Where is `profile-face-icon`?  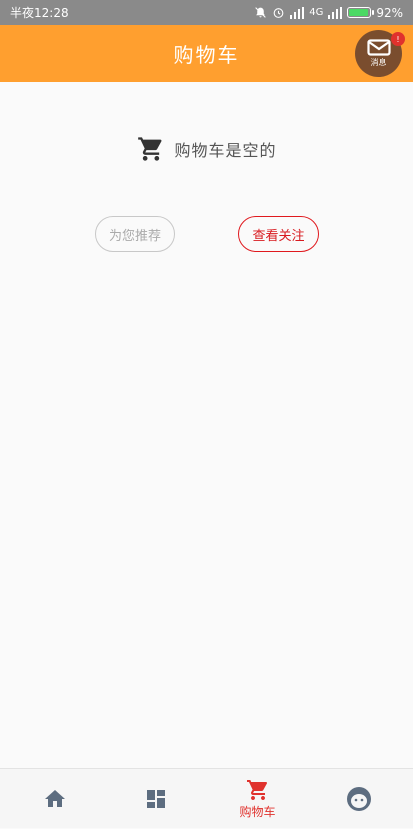 profile-face-icon is located at coordinates (358, 799).